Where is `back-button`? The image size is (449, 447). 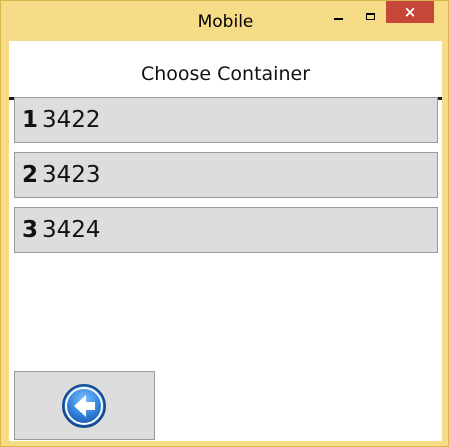 back-button is located at coordinates (84, 405).